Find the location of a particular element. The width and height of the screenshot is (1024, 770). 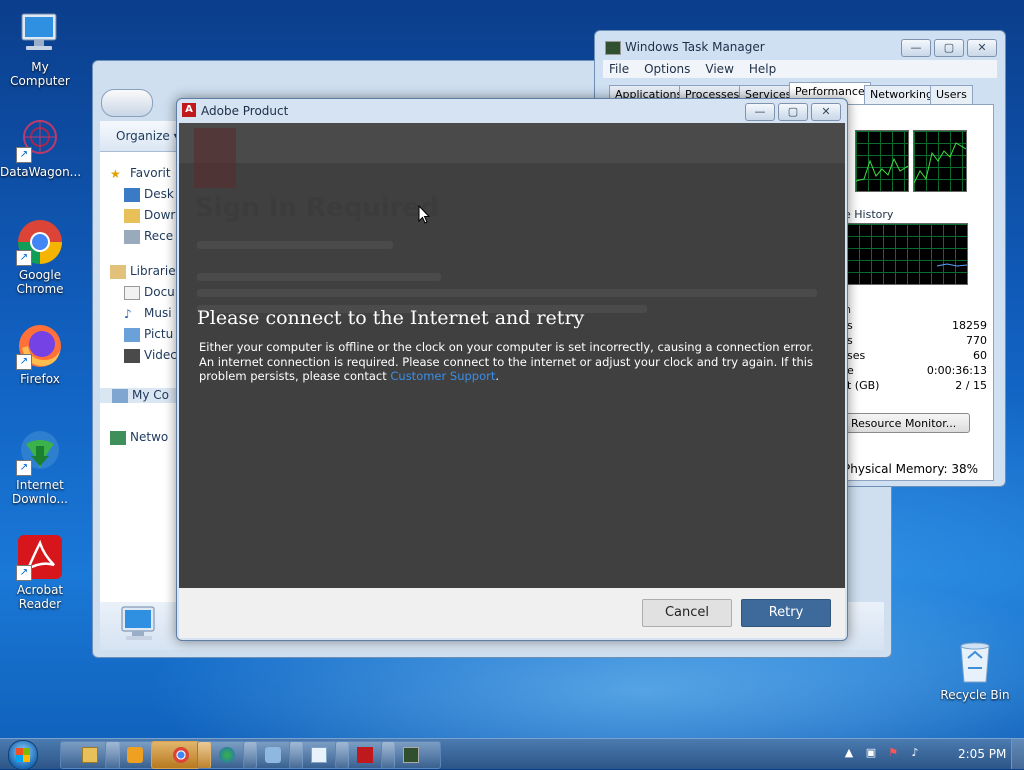

explorer-icon is located at coordinates (90, 755).